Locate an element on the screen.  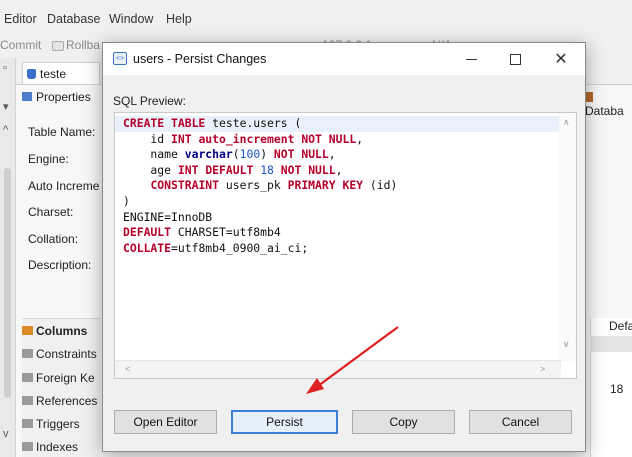
maximize-button is located at coordinates (515, 59).